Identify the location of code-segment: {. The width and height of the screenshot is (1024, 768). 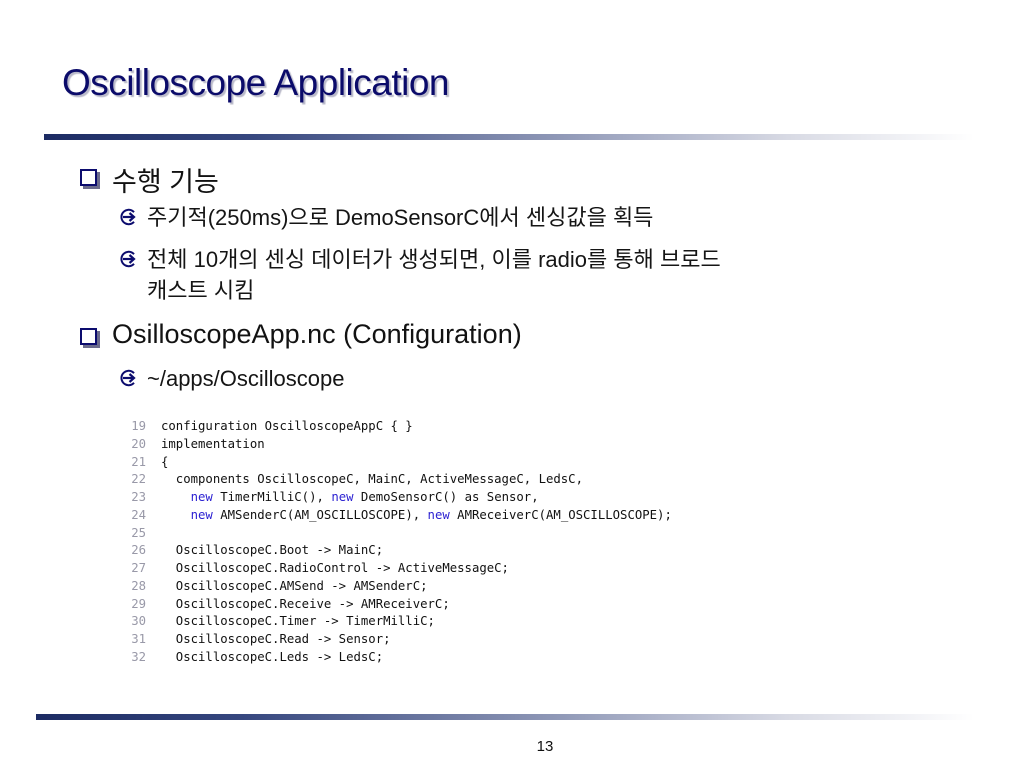
(165, 461).